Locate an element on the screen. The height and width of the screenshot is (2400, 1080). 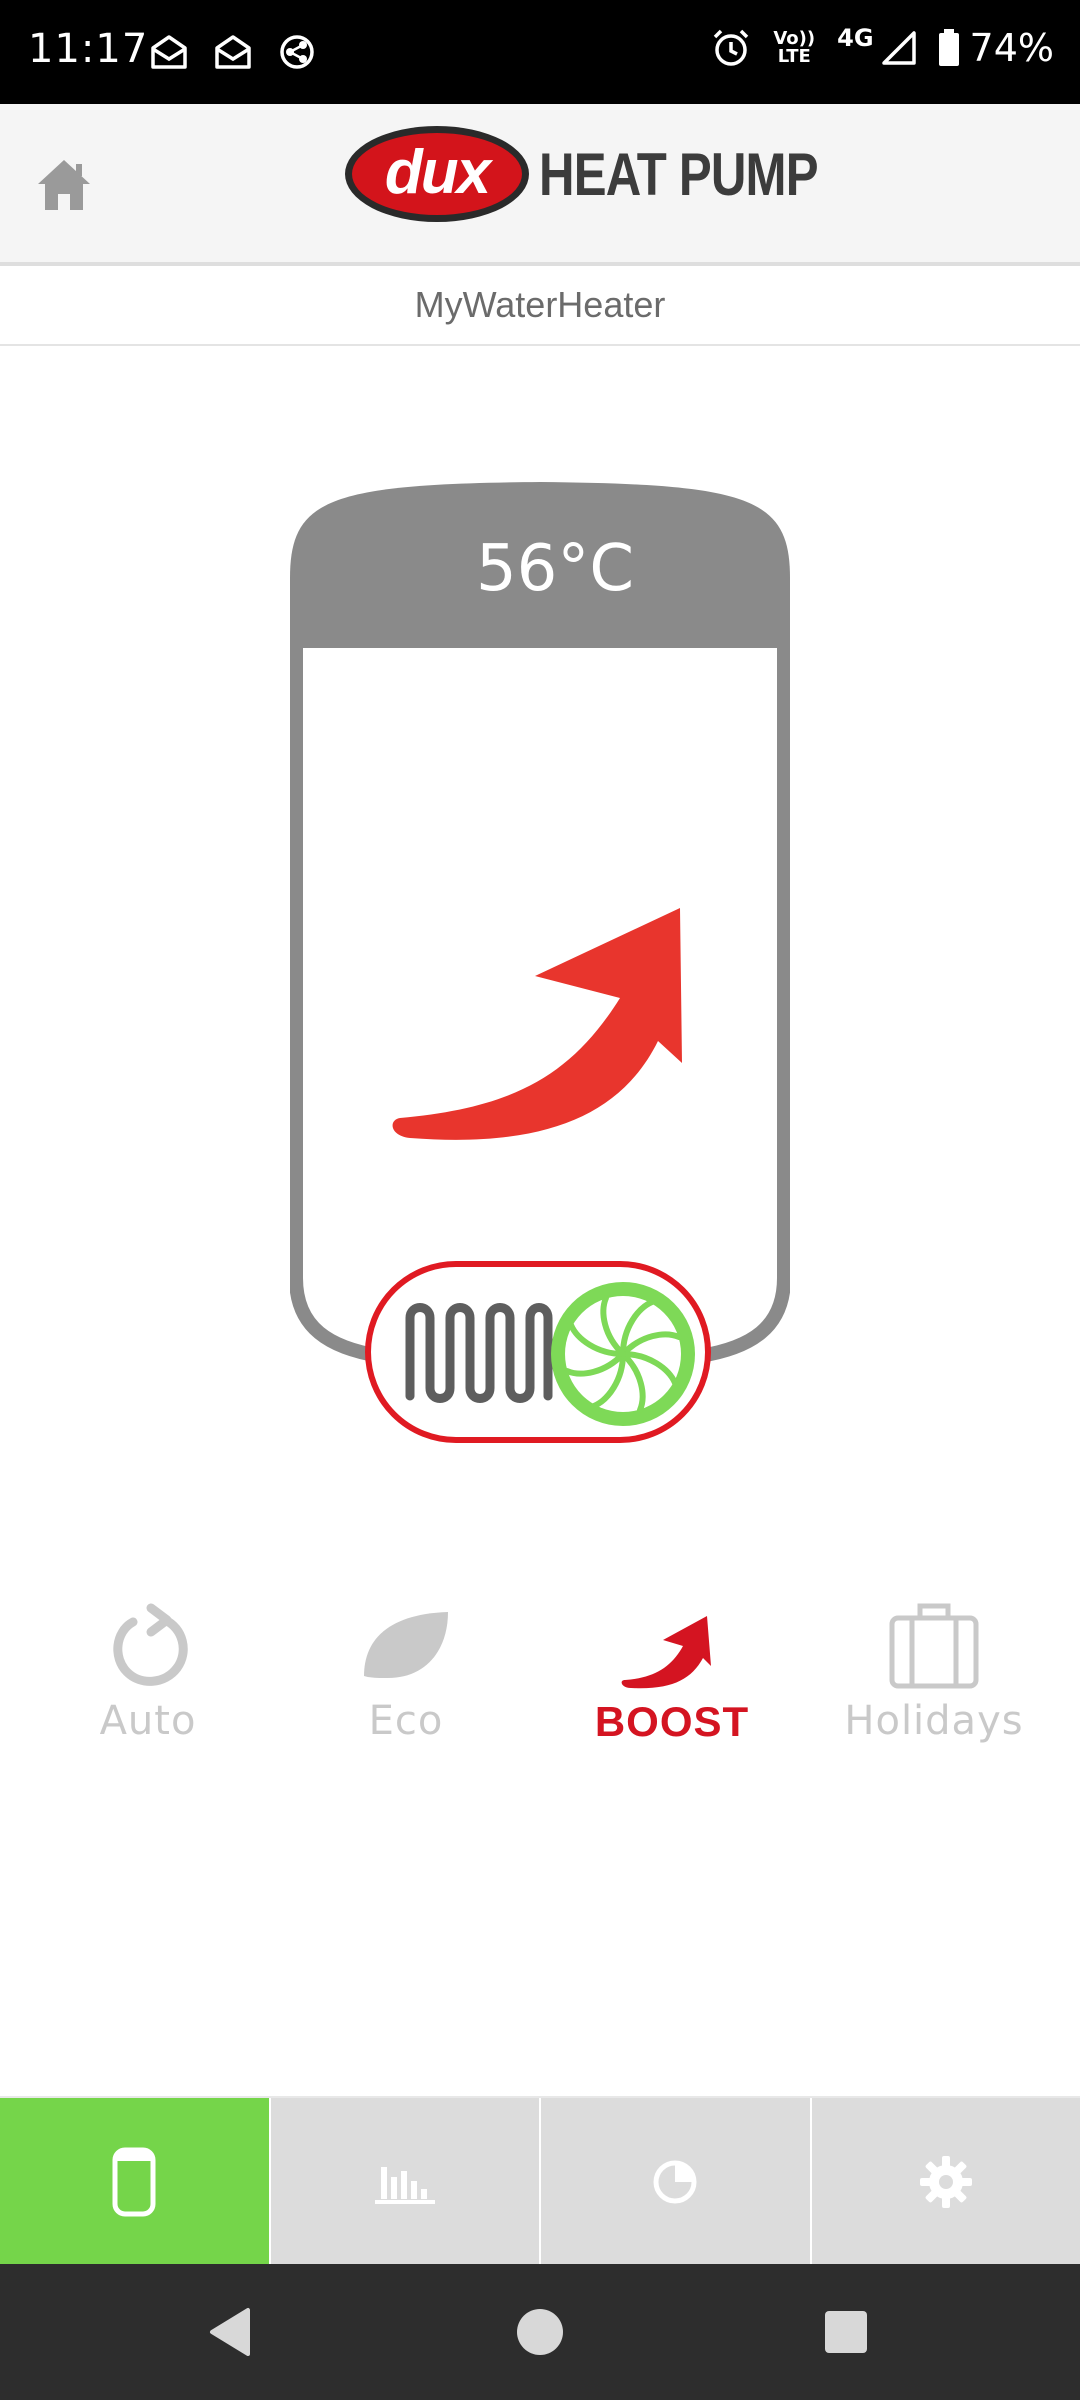
mode-holidays-button: Holidays is located at coordinates (934, 1700).